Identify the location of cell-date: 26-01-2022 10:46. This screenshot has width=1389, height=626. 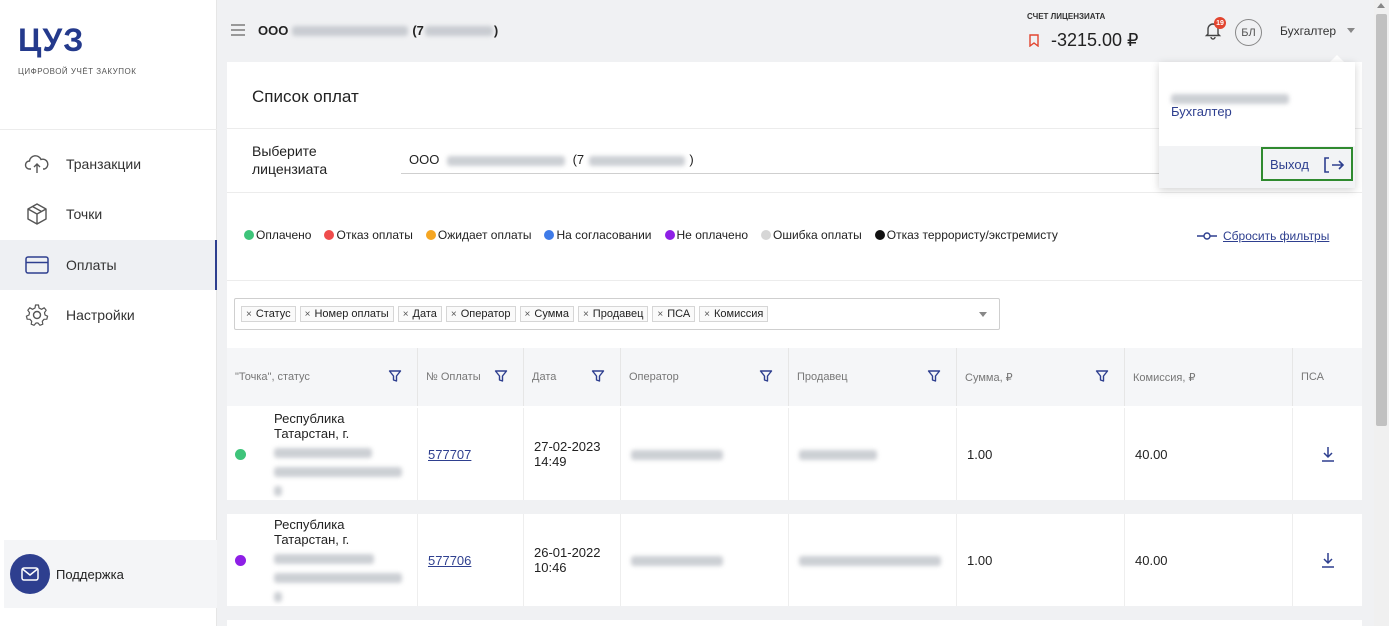
(572, 560).